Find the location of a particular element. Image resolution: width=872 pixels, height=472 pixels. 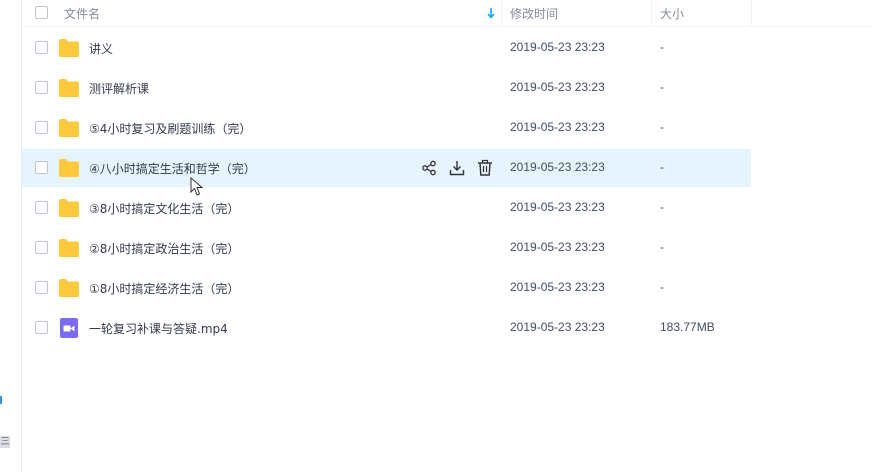

file-name-link: ⑤4小时复习及刷题训练（完） is located at coordinates (170, 128).